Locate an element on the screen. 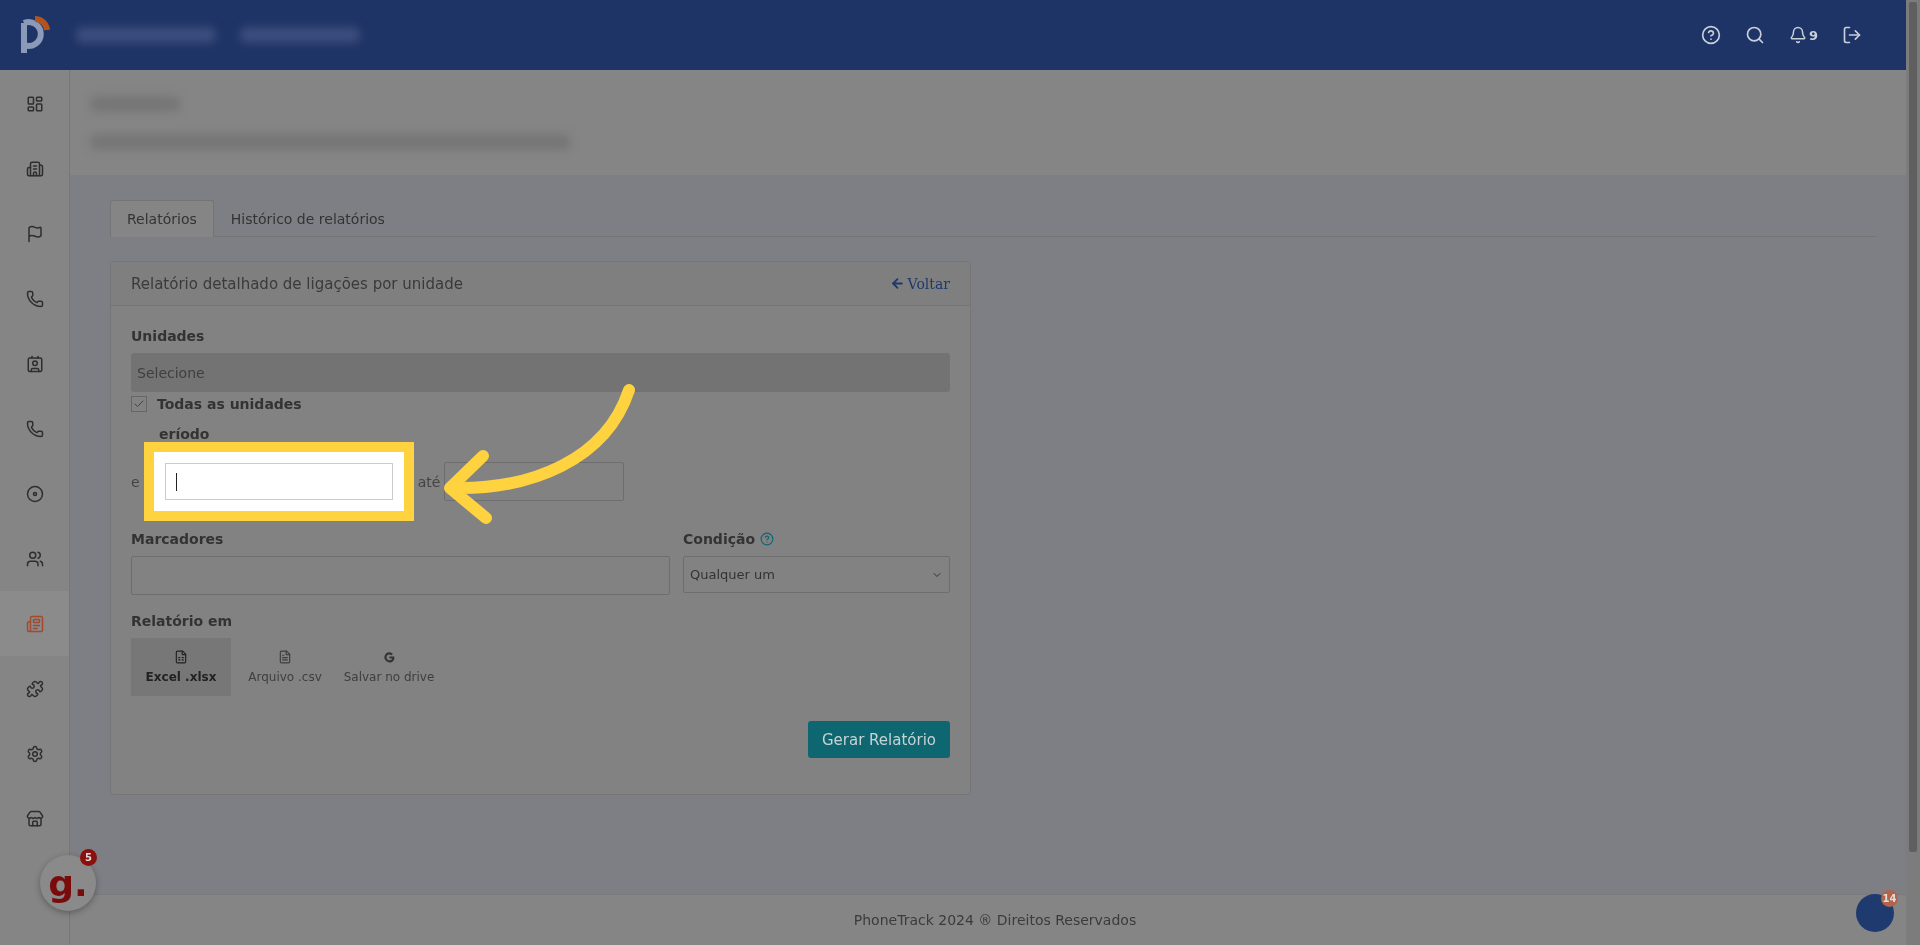 This screenshot has width=1920, height=945. sidebar-item is located at coordinates (34, 623).